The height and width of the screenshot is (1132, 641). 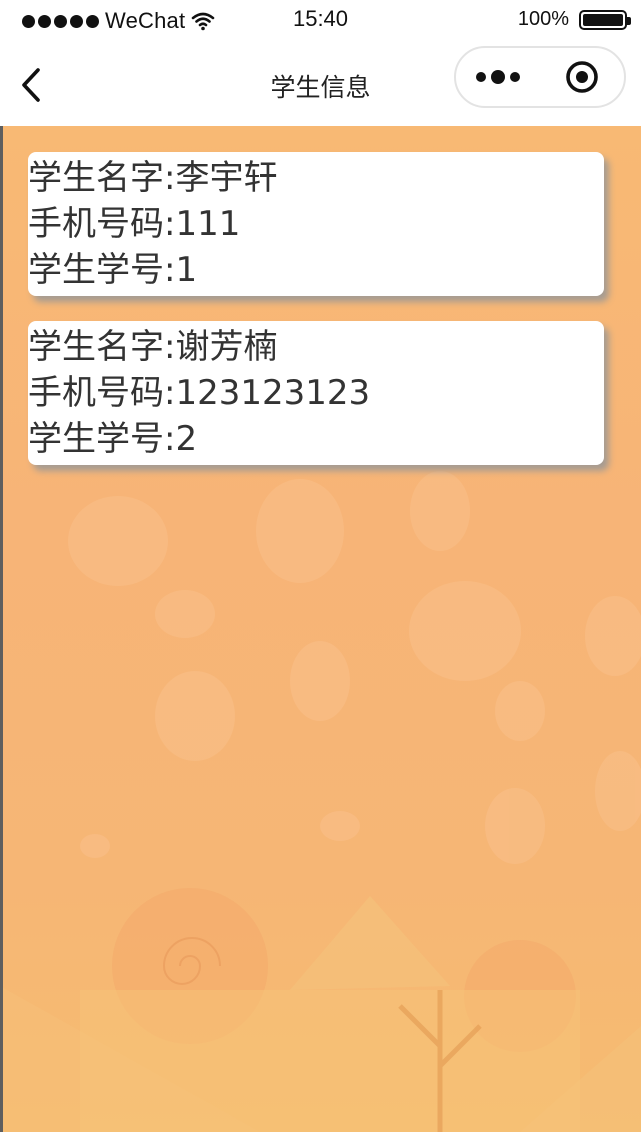 I want to click on student-name: 学生名字:谢芳楠, so click(x=153, y=347).